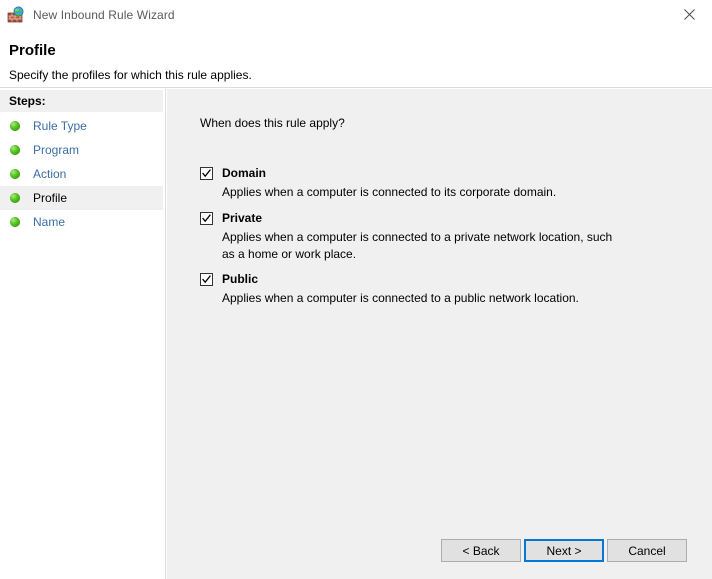  I want to click on sidebar-item-rule-type: Rule Type, so click(81, 126).